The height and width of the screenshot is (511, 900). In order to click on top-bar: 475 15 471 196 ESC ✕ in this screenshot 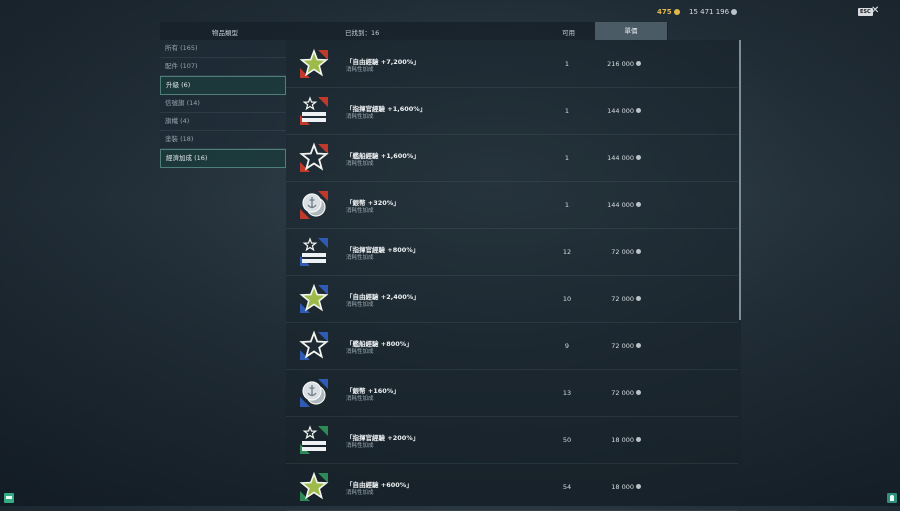, I will do `click(450, 12)`.